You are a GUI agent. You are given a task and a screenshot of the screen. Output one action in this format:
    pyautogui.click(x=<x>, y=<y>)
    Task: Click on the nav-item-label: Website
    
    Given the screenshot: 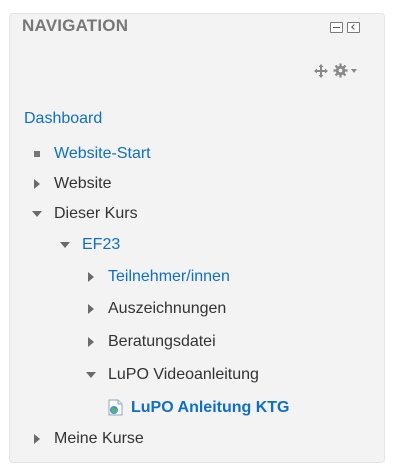 What is the action you would take?
    pyautogui.click(x=83, y=184)
    